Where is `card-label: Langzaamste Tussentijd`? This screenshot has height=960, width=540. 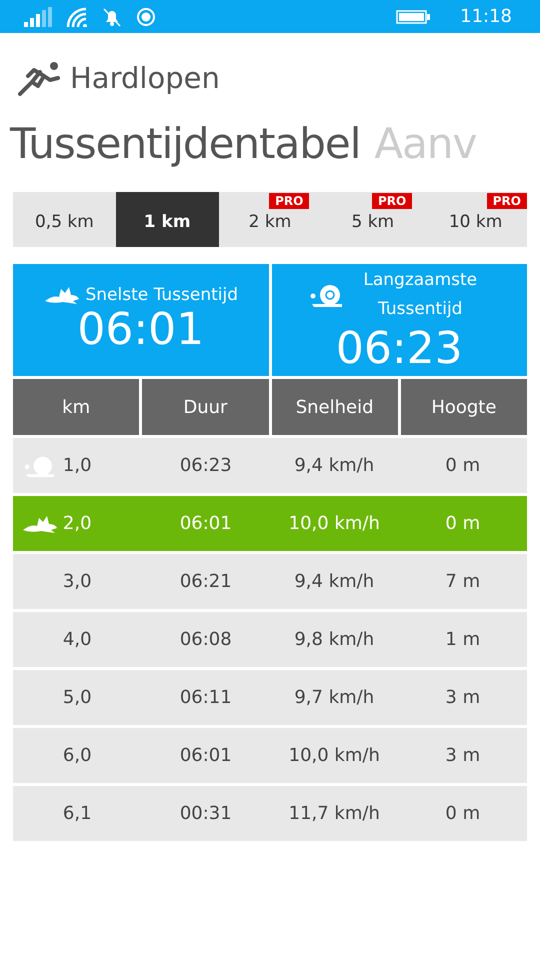
card-label: Langzaamste Tussentijd is located at coordinates (420, 295).